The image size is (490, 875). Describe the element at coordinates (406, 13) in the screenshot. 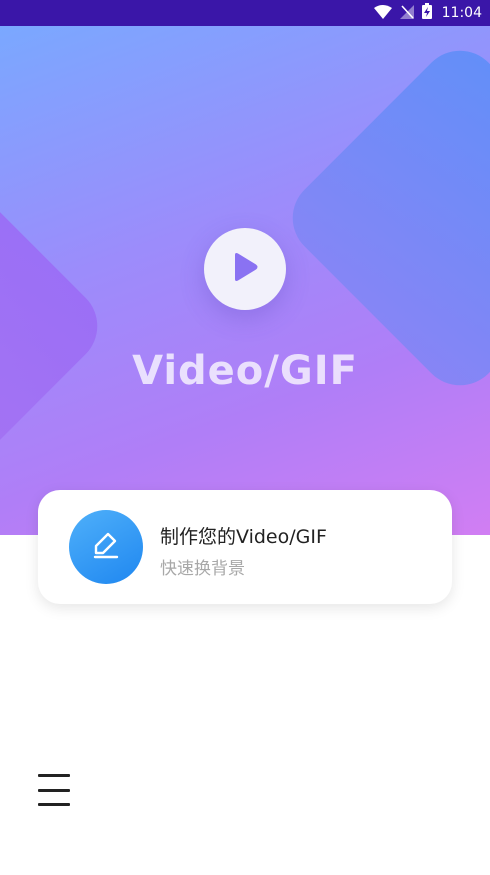

I see `no-signal-icon` at that location.